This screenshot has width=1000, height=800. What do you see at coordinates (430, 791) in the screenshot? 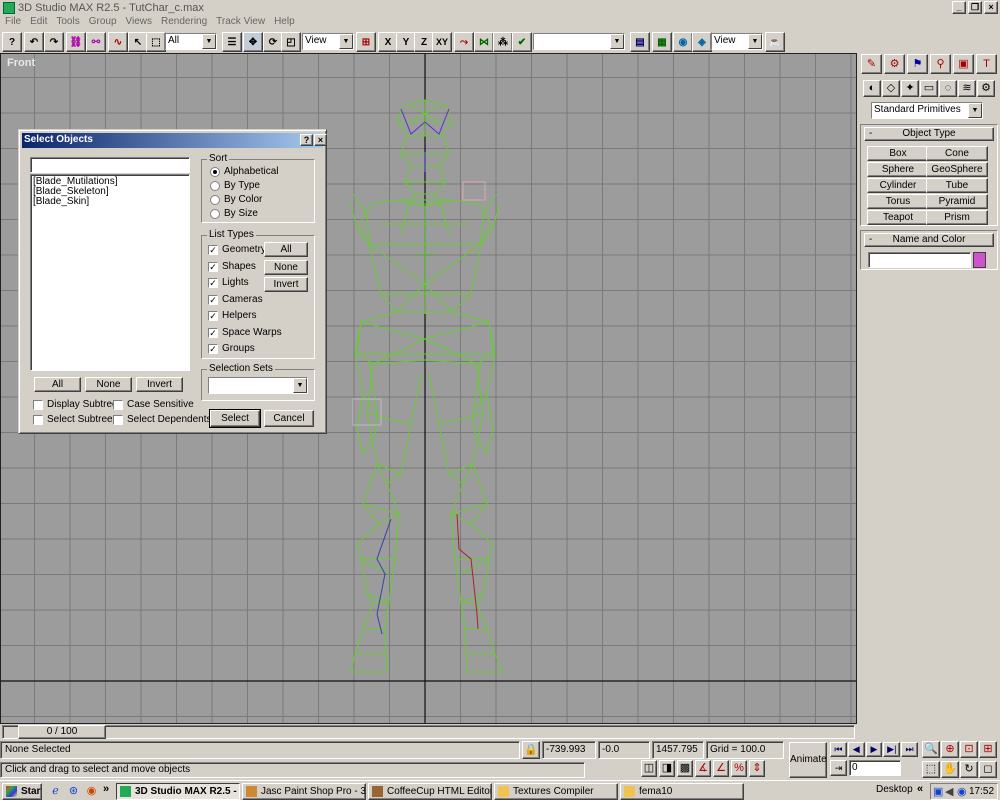
I see `task-coffeecup: CoffeeCup HTML Editor` at bounding box center [430, 791].